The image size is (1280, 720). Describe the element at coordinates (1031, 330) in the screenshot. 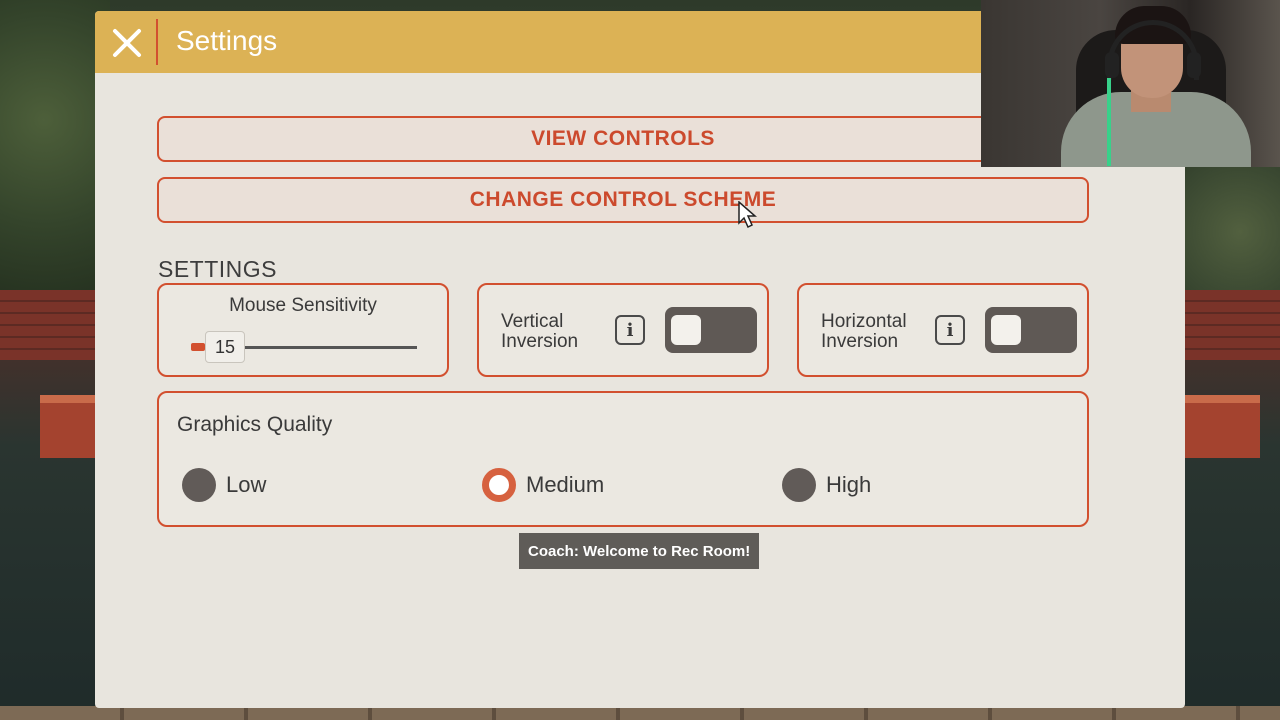

I see `horizontal-inversion-toggle` at that location.